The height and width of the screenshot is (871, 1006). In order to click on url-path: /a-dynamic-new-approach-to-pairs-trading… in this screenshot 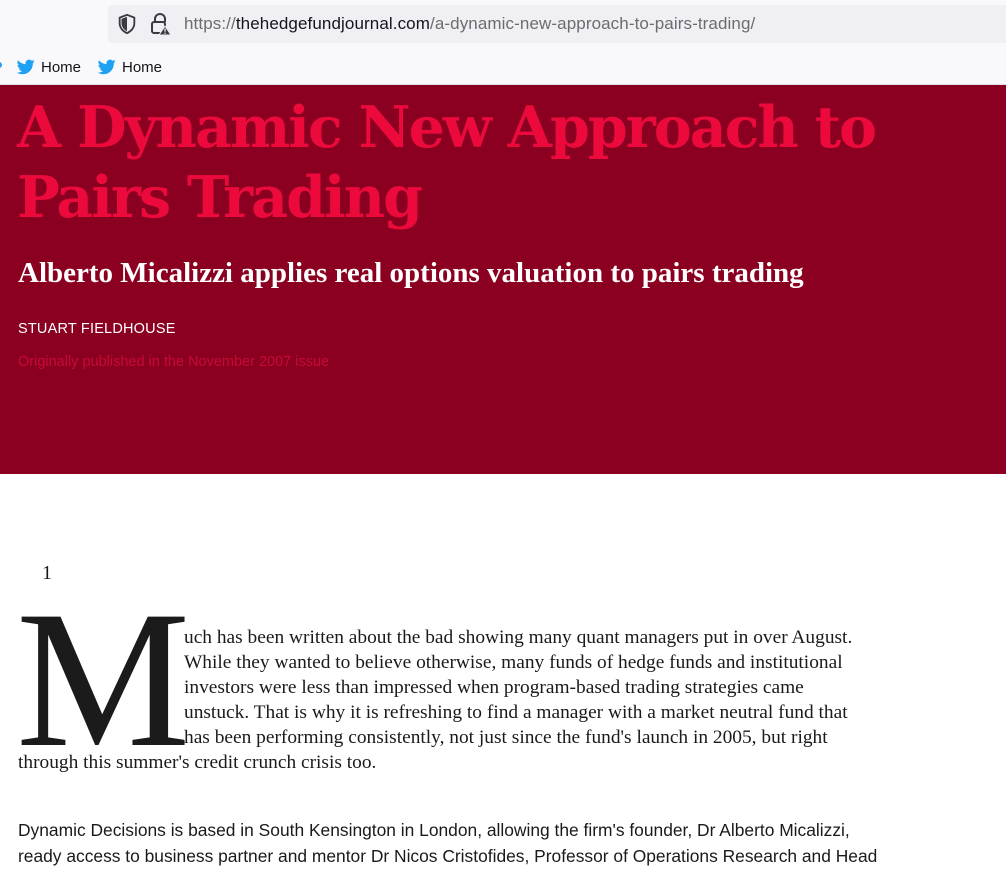, I will do `click(593, 23)`.